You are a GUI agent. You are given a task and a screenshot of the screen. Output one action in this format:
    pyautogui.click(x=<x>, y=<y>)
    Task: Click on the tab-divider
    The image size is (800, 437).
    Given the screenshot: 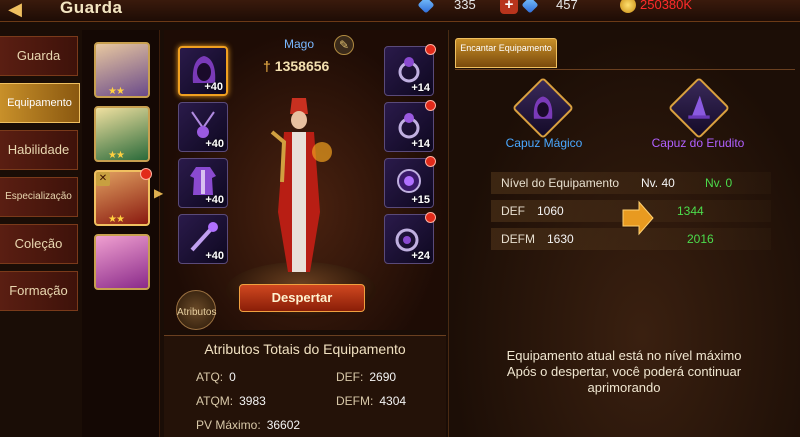 What is the action you would take?
    pyautogui.click(x=625, y=69)
    